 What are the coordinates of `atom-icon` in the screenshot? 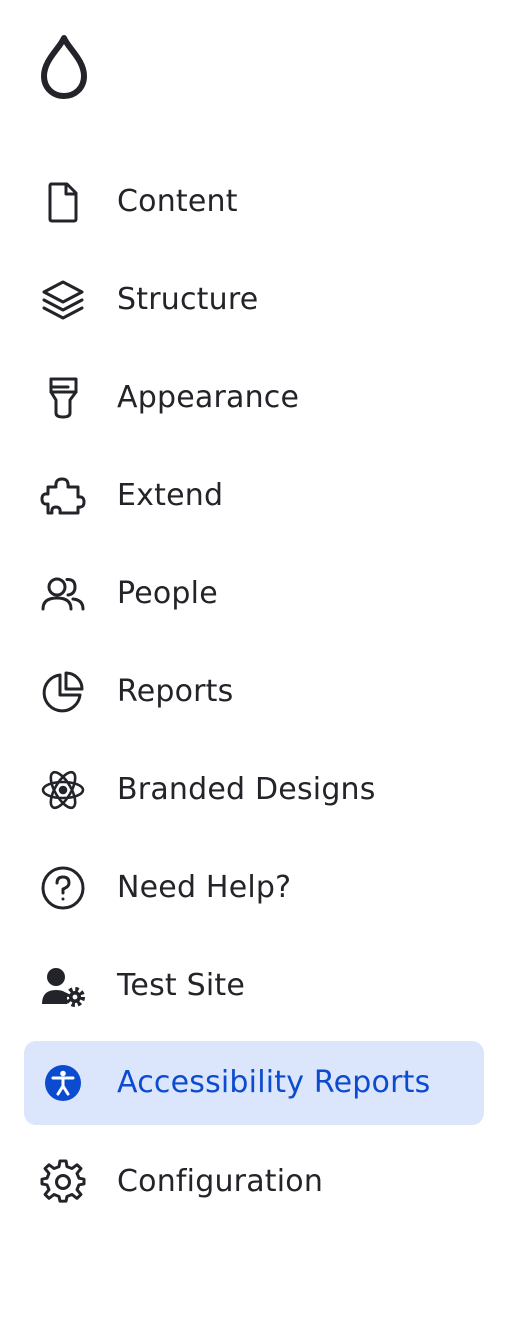 It's located at (63, 790).